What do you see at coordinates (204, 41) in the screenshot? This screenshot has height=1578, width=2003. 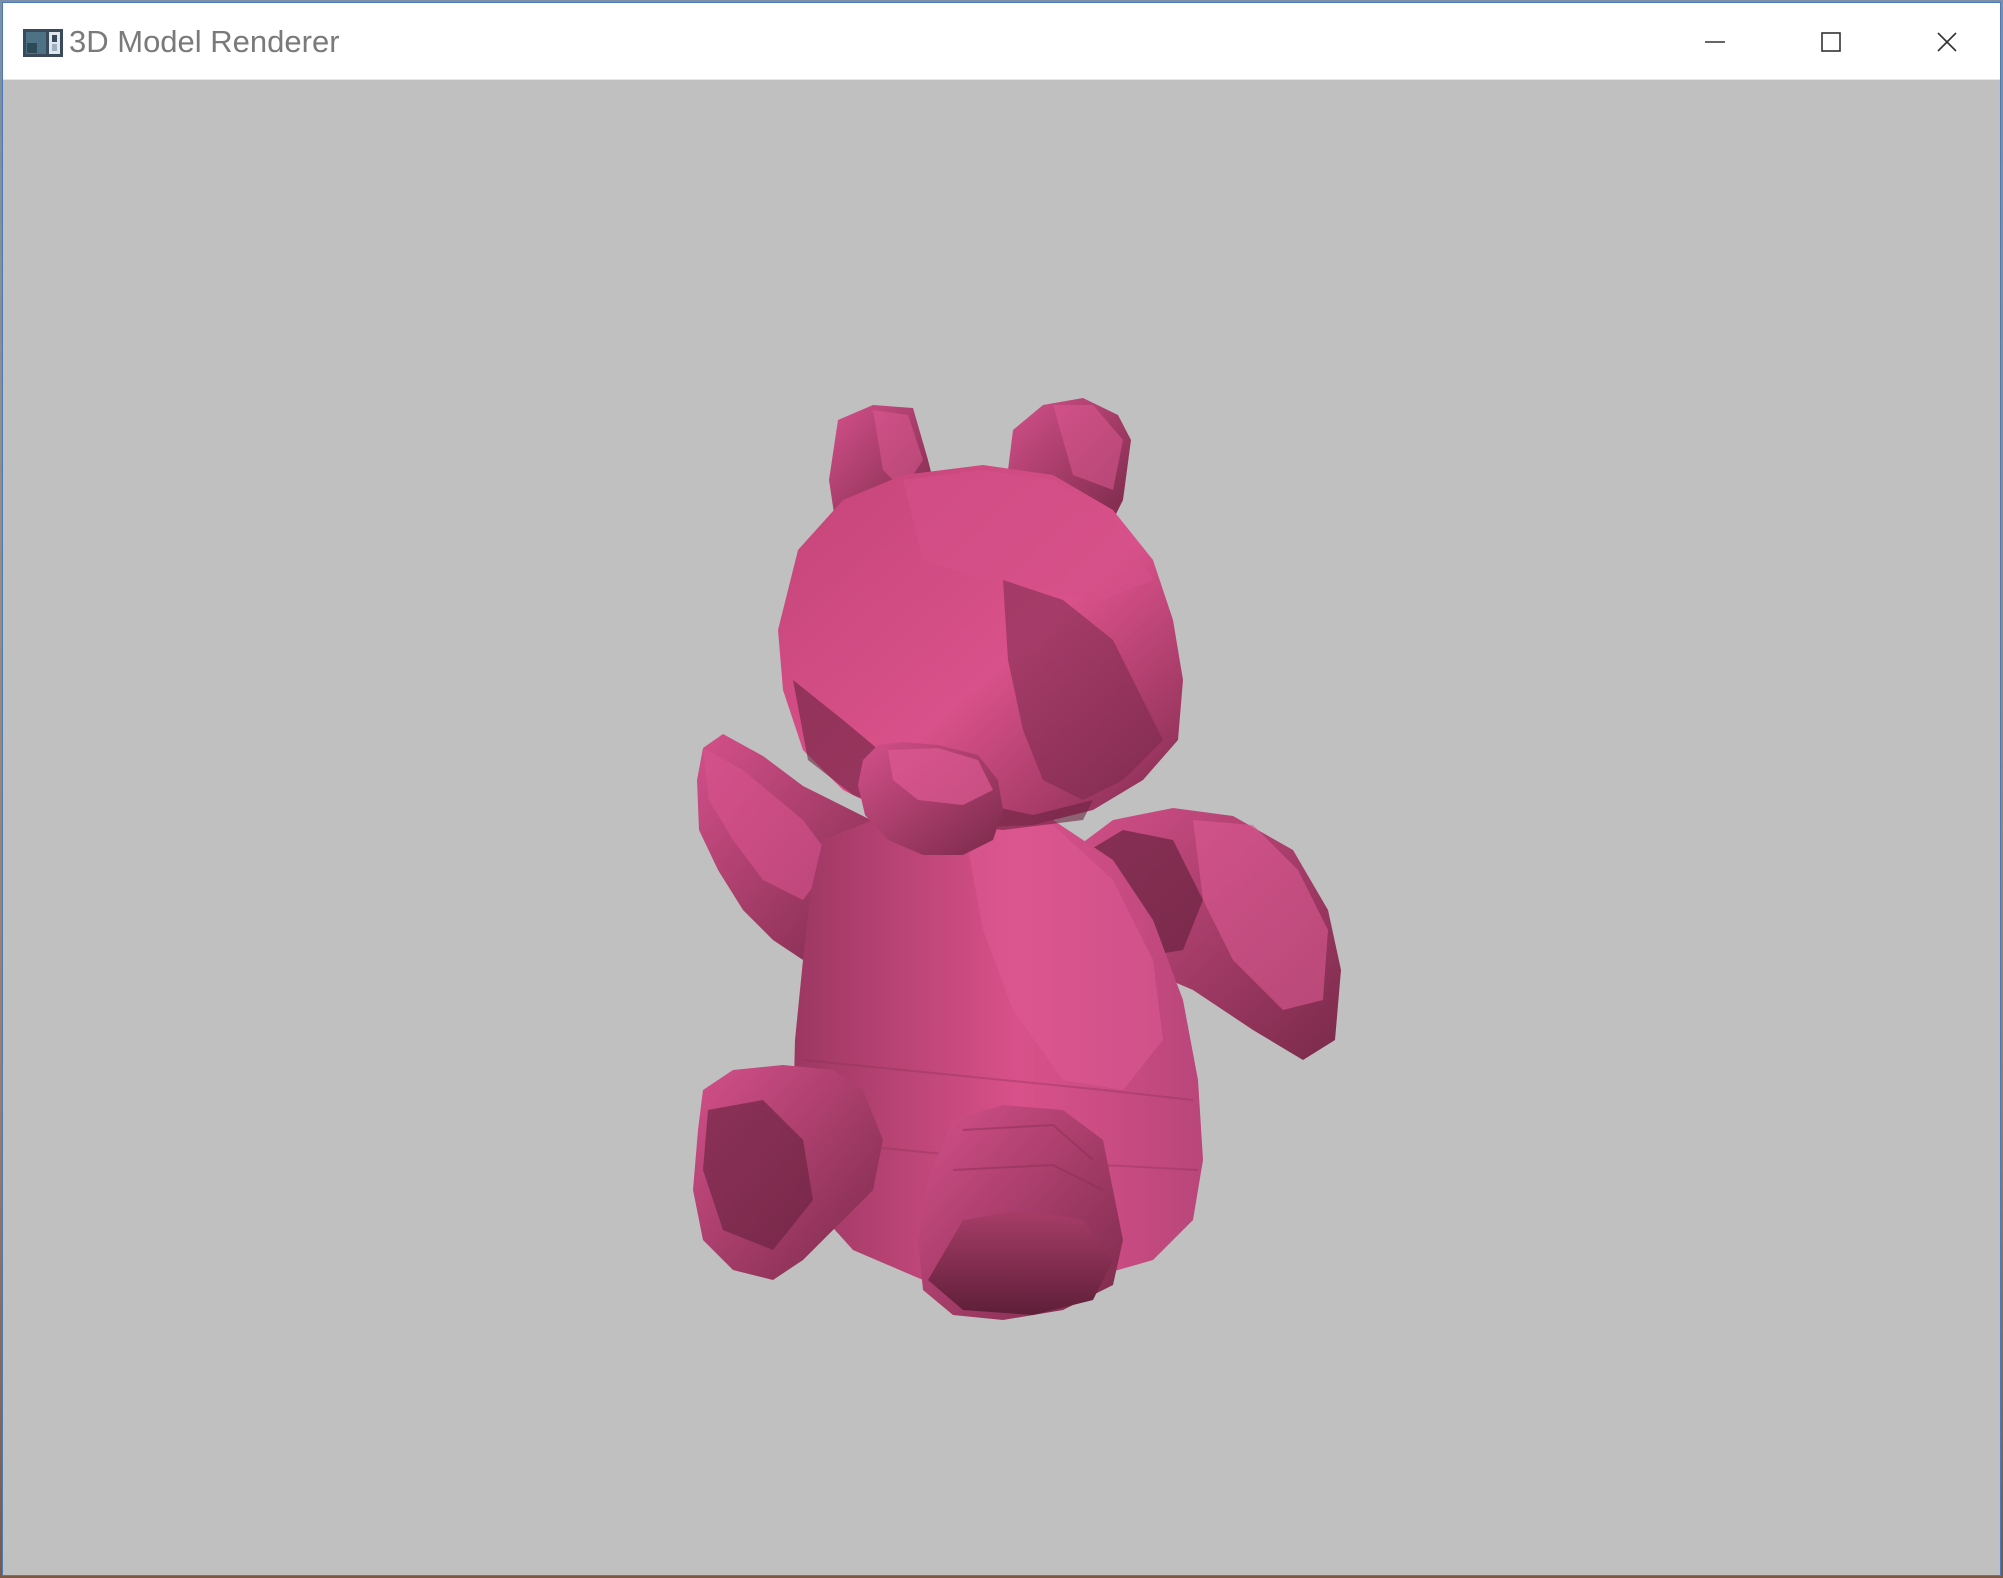 I see `window-title: 3D Model Renderer` at bounding box center [204, 41].